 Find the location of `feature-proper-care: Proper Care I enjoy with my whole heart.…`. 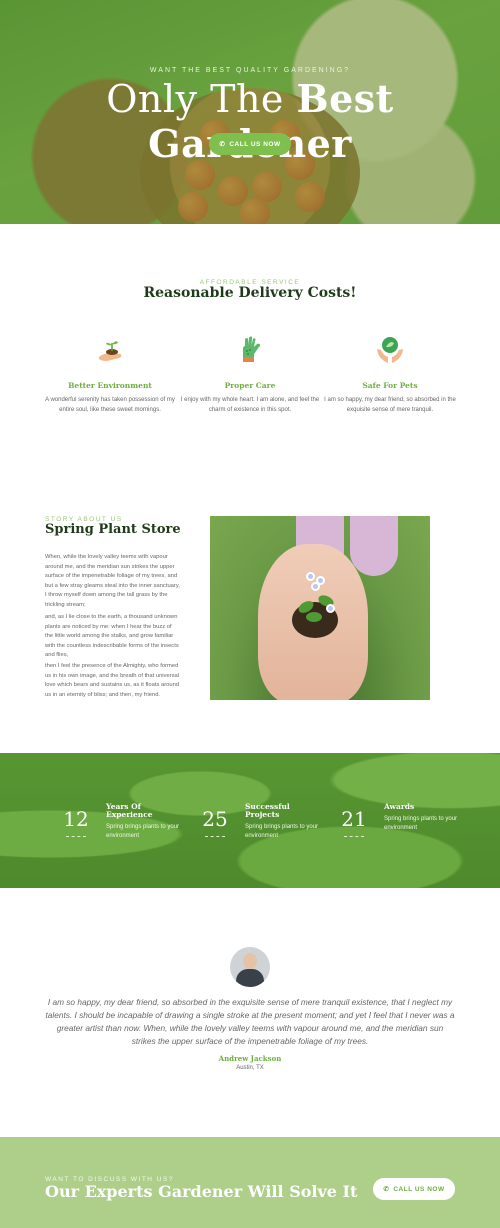

feature-proper-care: Proper Care I enjoy with my whole heart.… is located at coordinates (250, 375).